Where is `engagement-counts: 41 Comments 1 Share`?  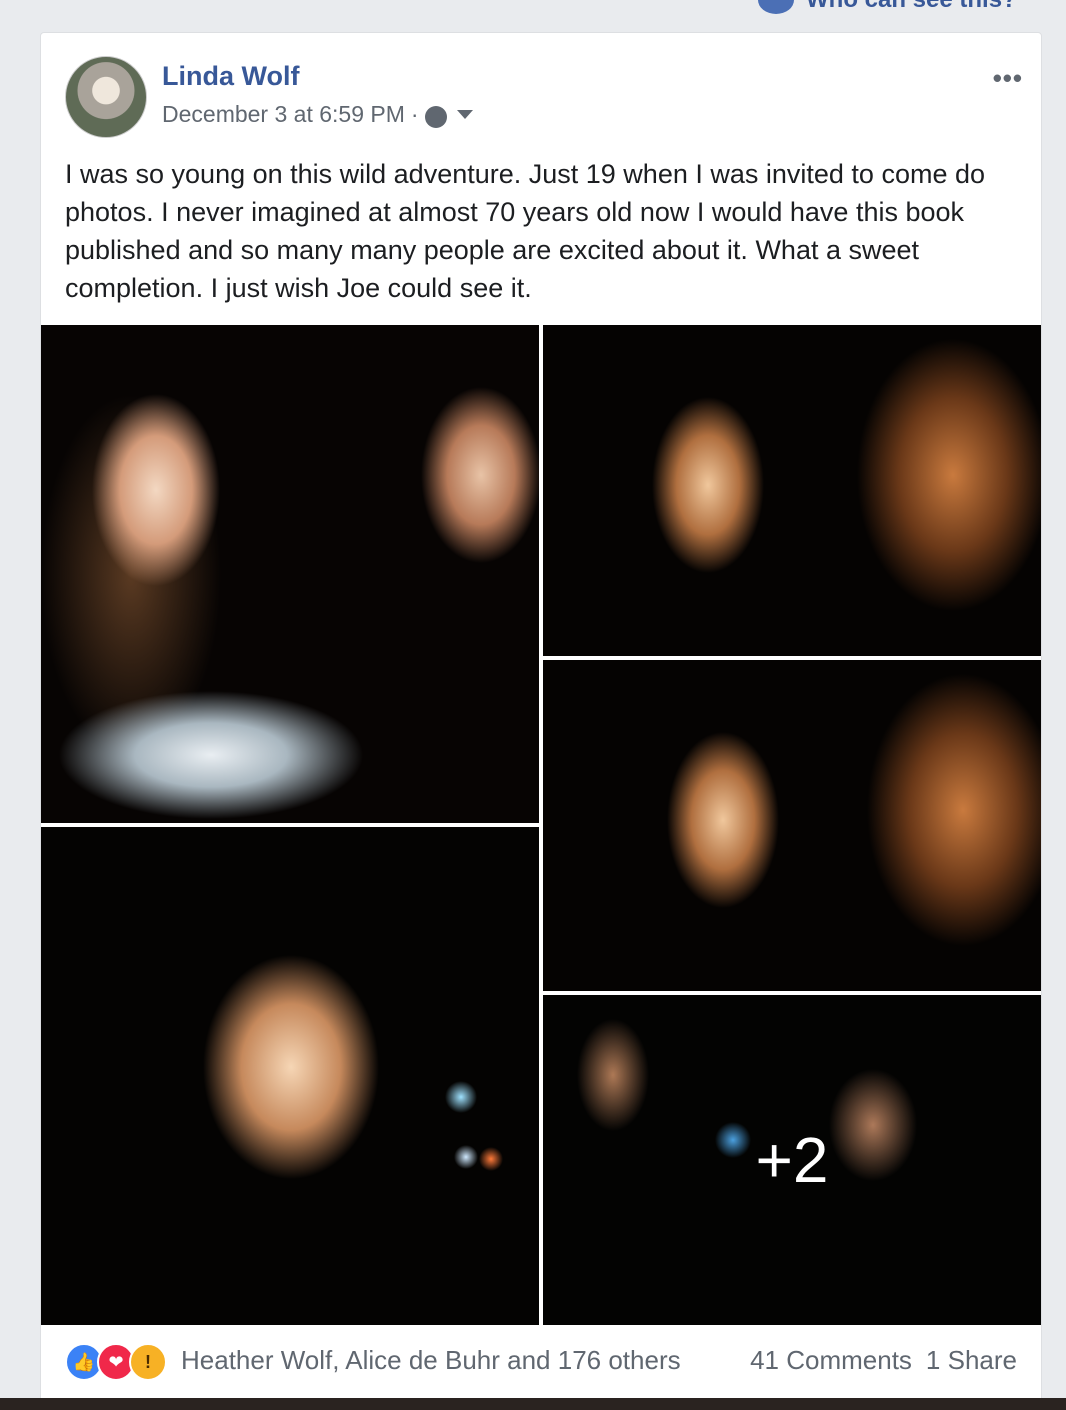 engagement-counts: 41 Comments 1 Share is located at coordinates (883, 1360).